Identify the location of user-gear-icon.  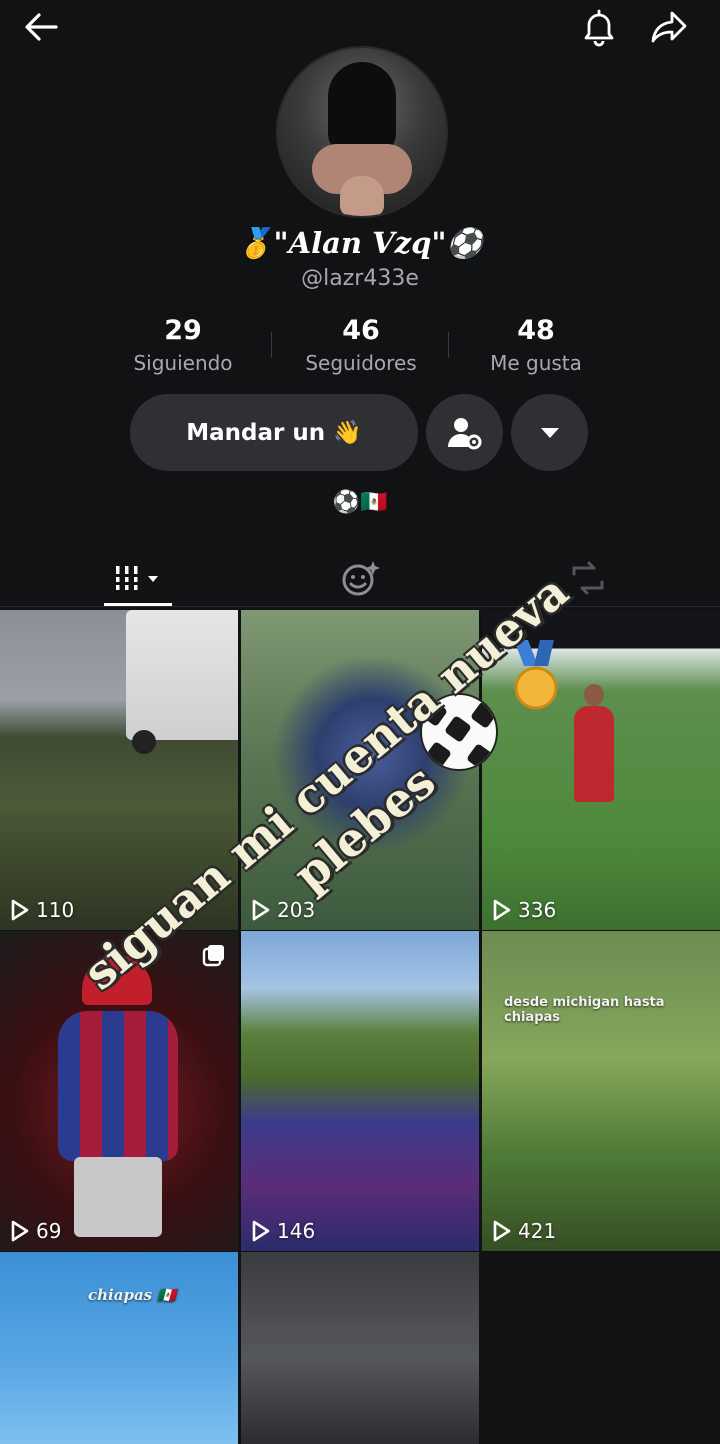
(464, 433).